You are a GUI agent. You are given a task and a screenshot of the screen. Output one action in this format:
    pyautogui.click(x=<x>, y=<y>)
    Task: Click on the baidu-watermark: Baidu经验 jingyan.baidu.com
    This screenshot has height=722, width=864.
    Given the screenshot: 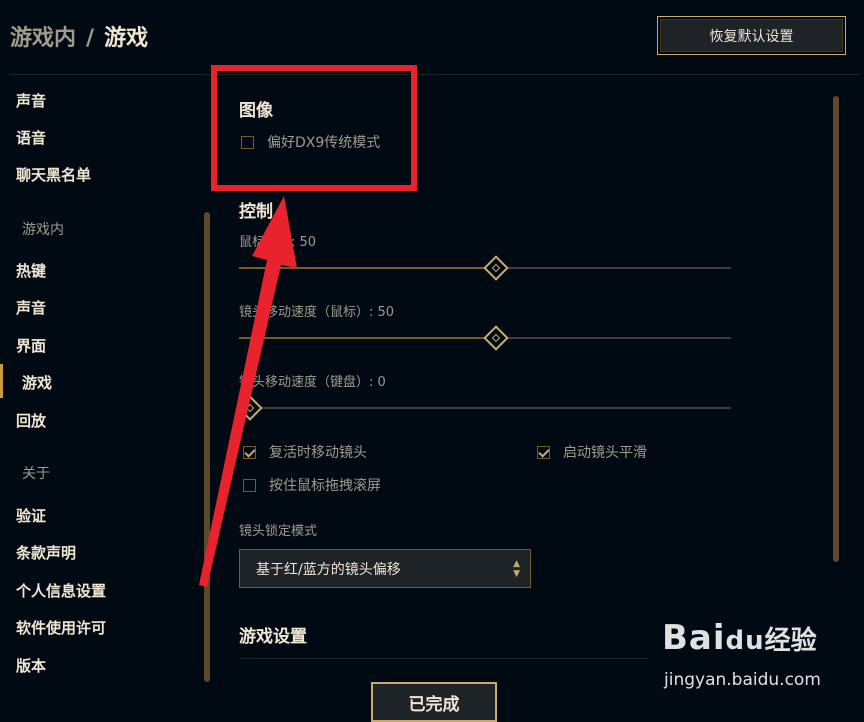 What is the action you would take?
    pyautogui.click(x=741, y=654)
    